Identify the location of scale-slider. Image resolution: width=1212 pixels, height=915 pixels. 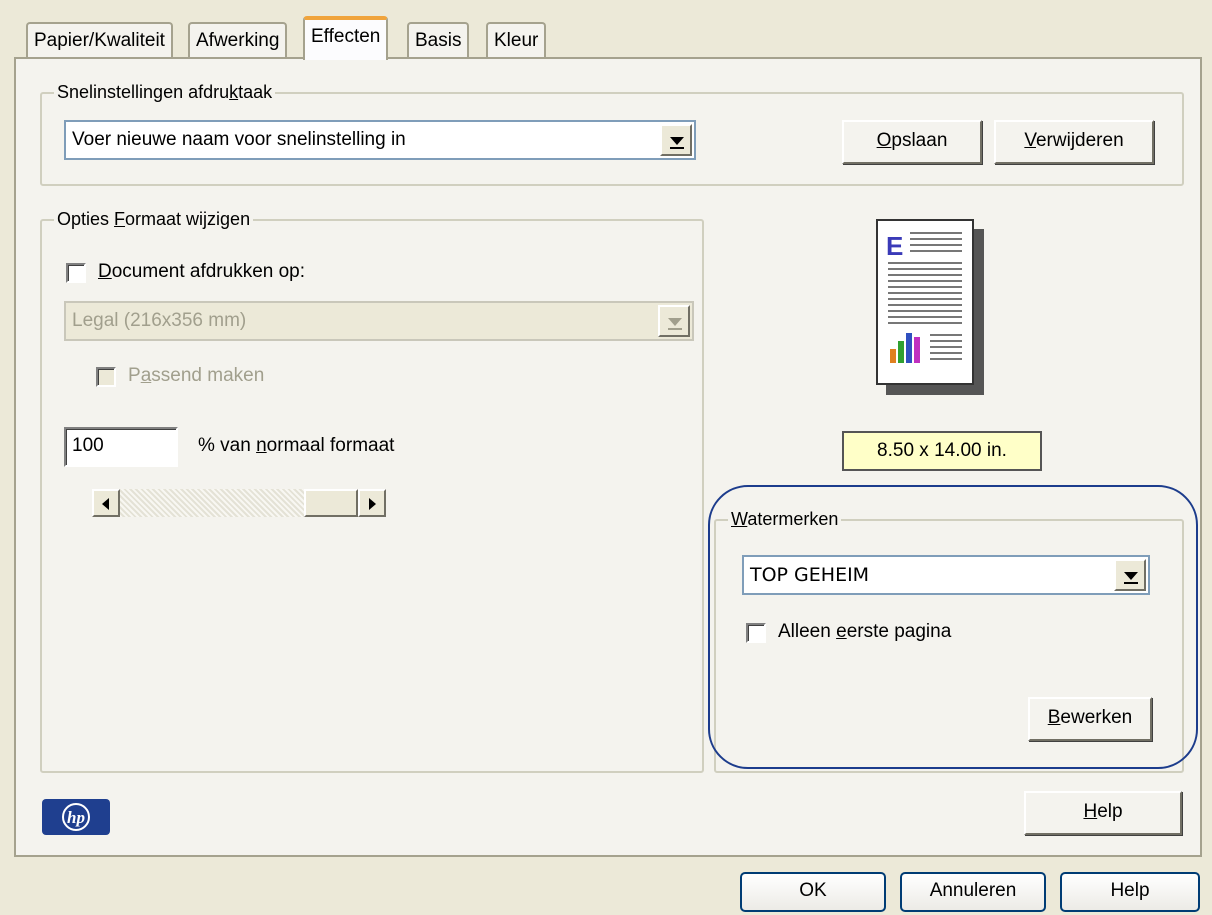
(239, 503).